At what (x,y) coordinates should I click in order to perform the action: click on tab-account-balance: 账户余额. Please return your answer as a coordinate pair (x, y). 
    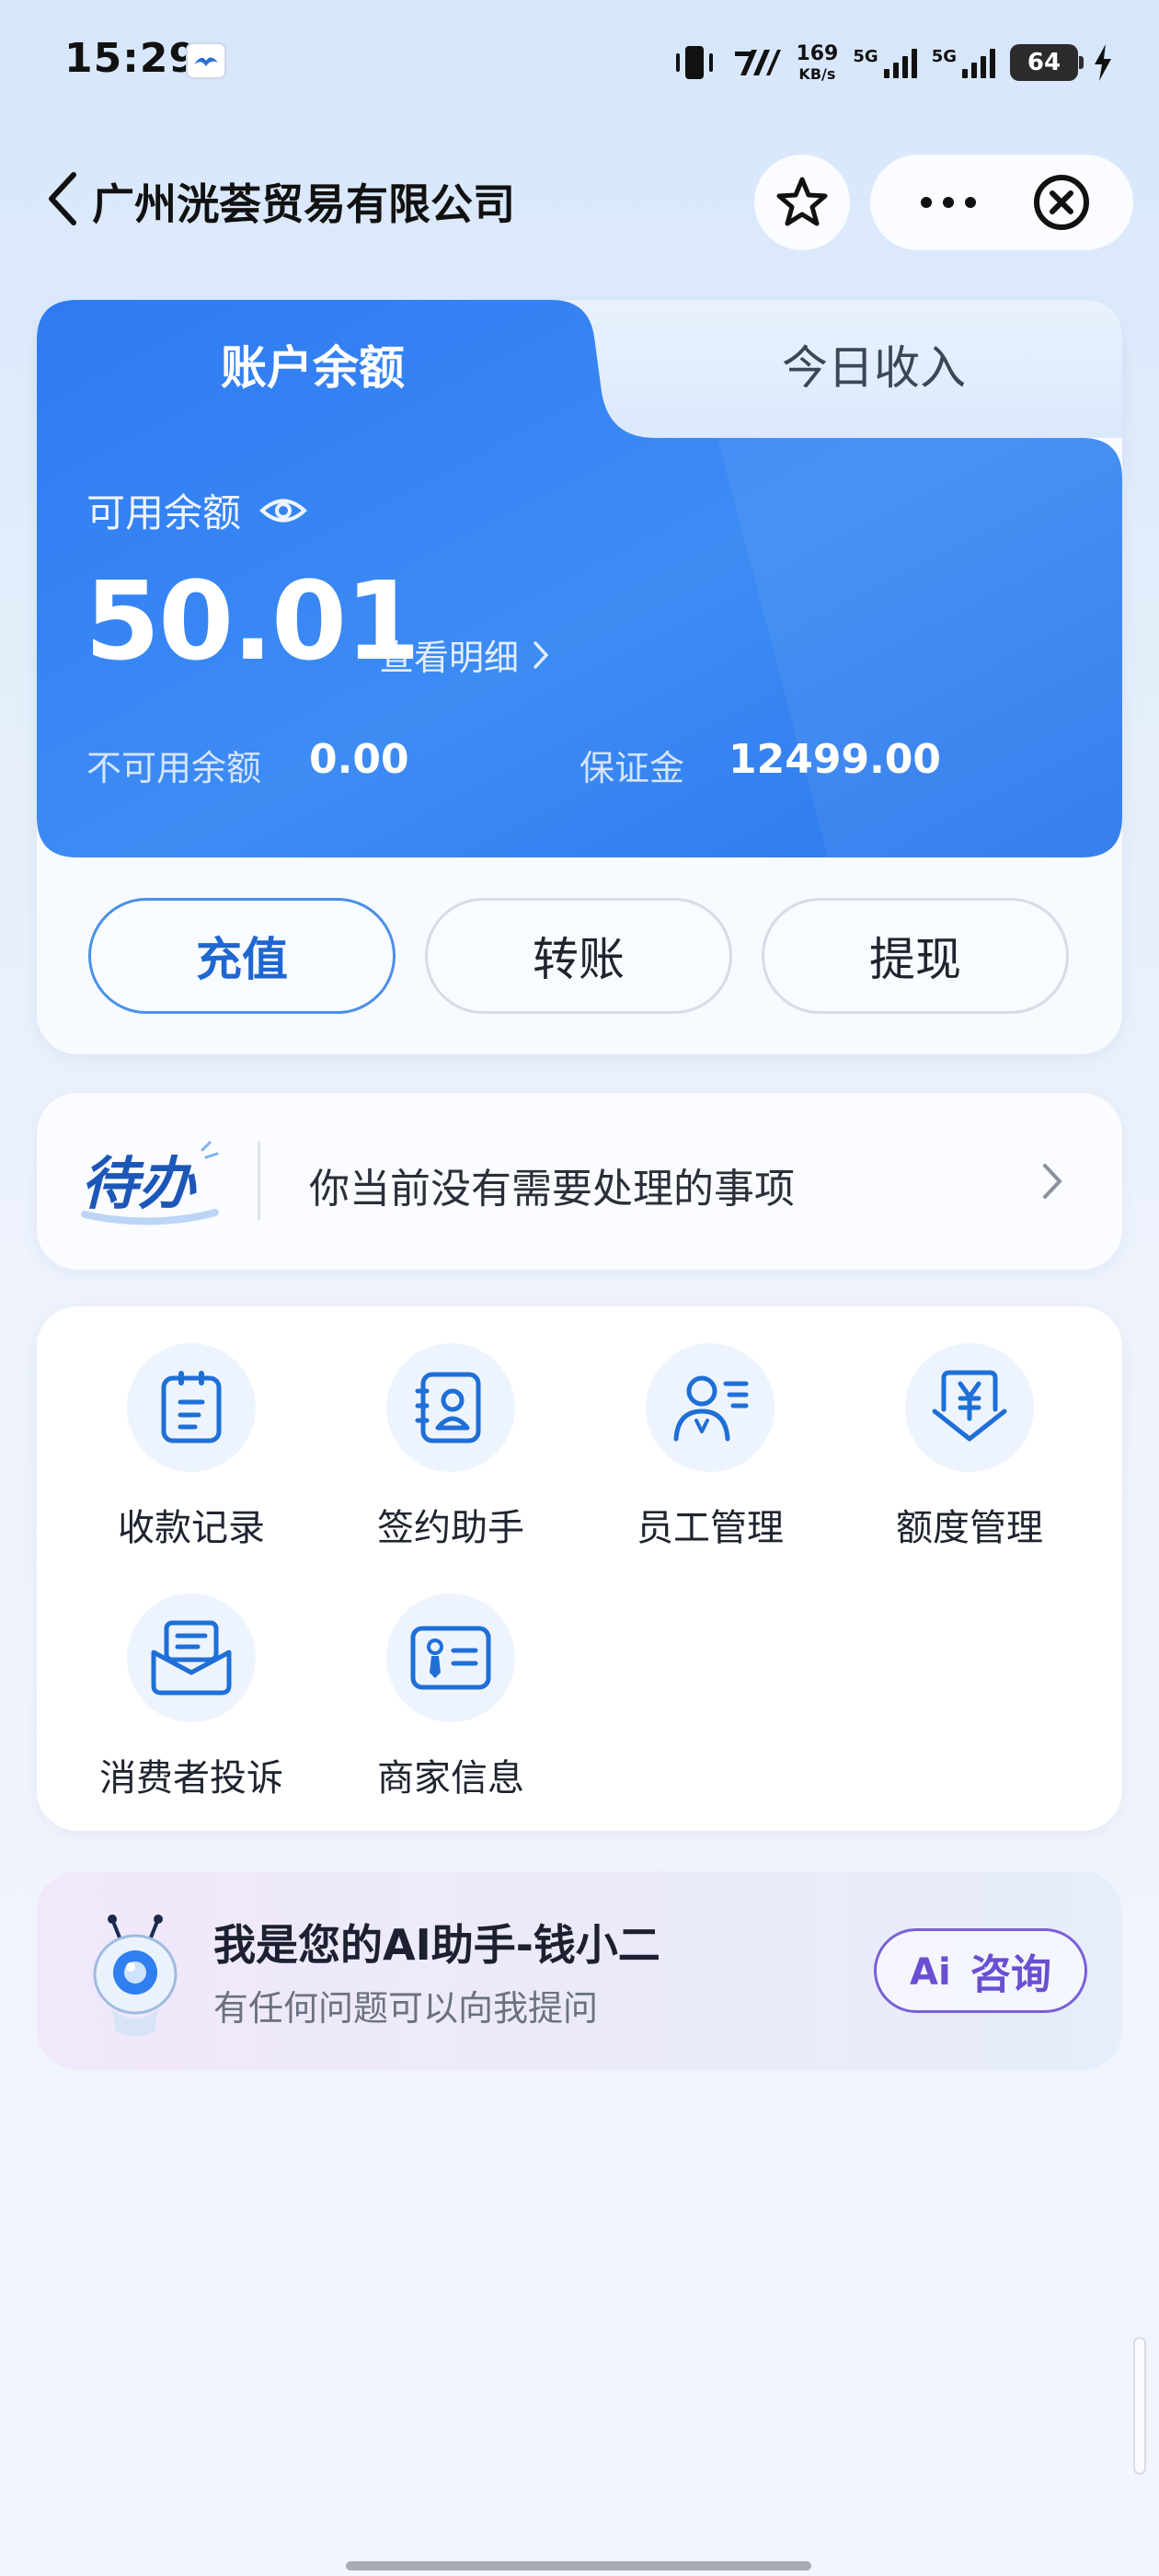
    Looking at the image, I should click on (313, 364).